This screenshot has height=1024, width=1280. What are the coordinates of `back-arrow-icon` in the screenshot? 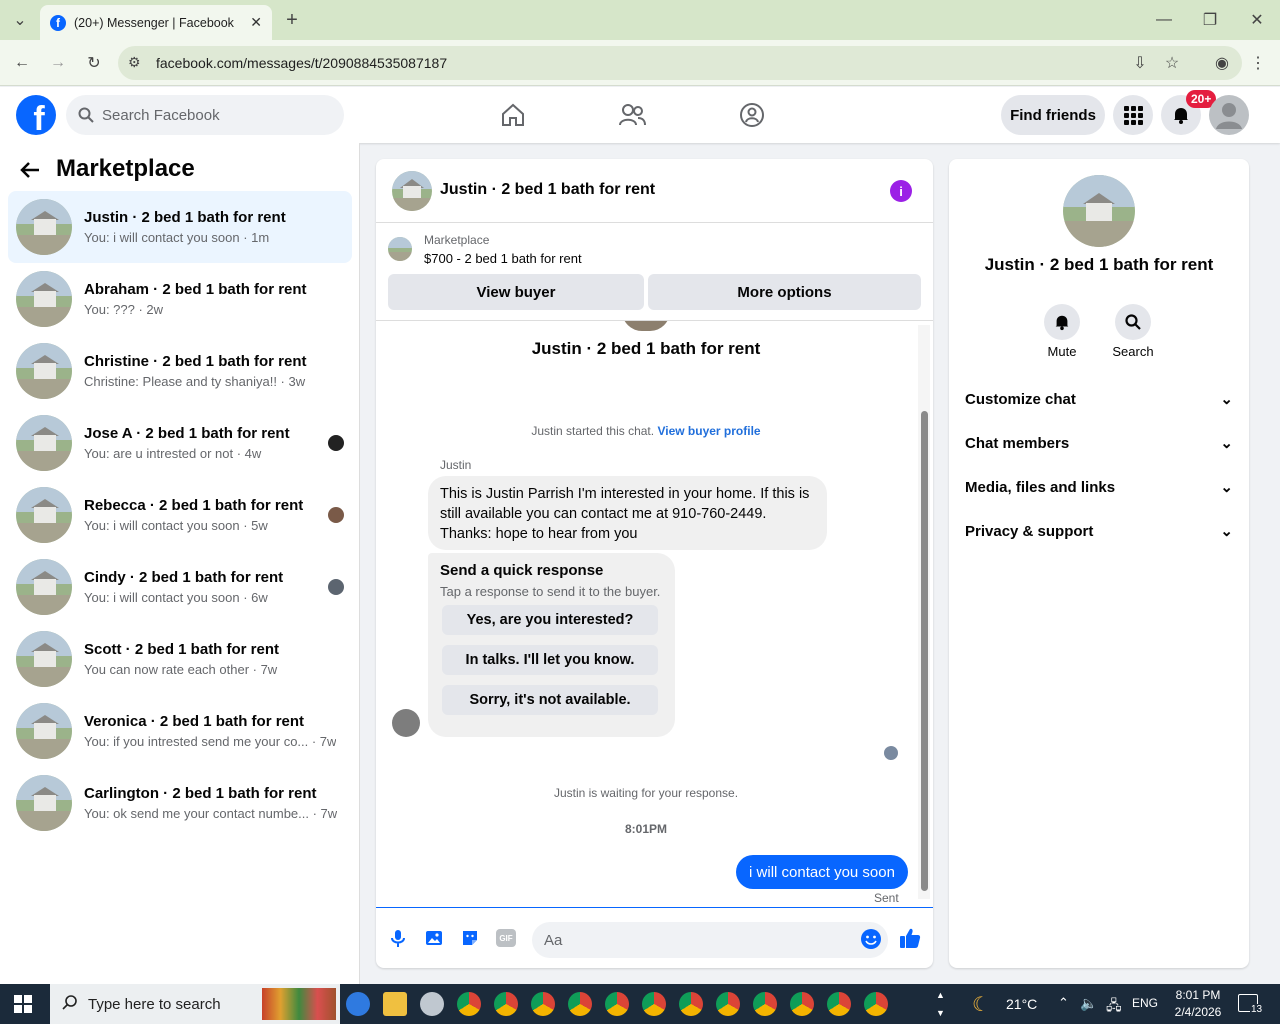 It's located at (30, 172).